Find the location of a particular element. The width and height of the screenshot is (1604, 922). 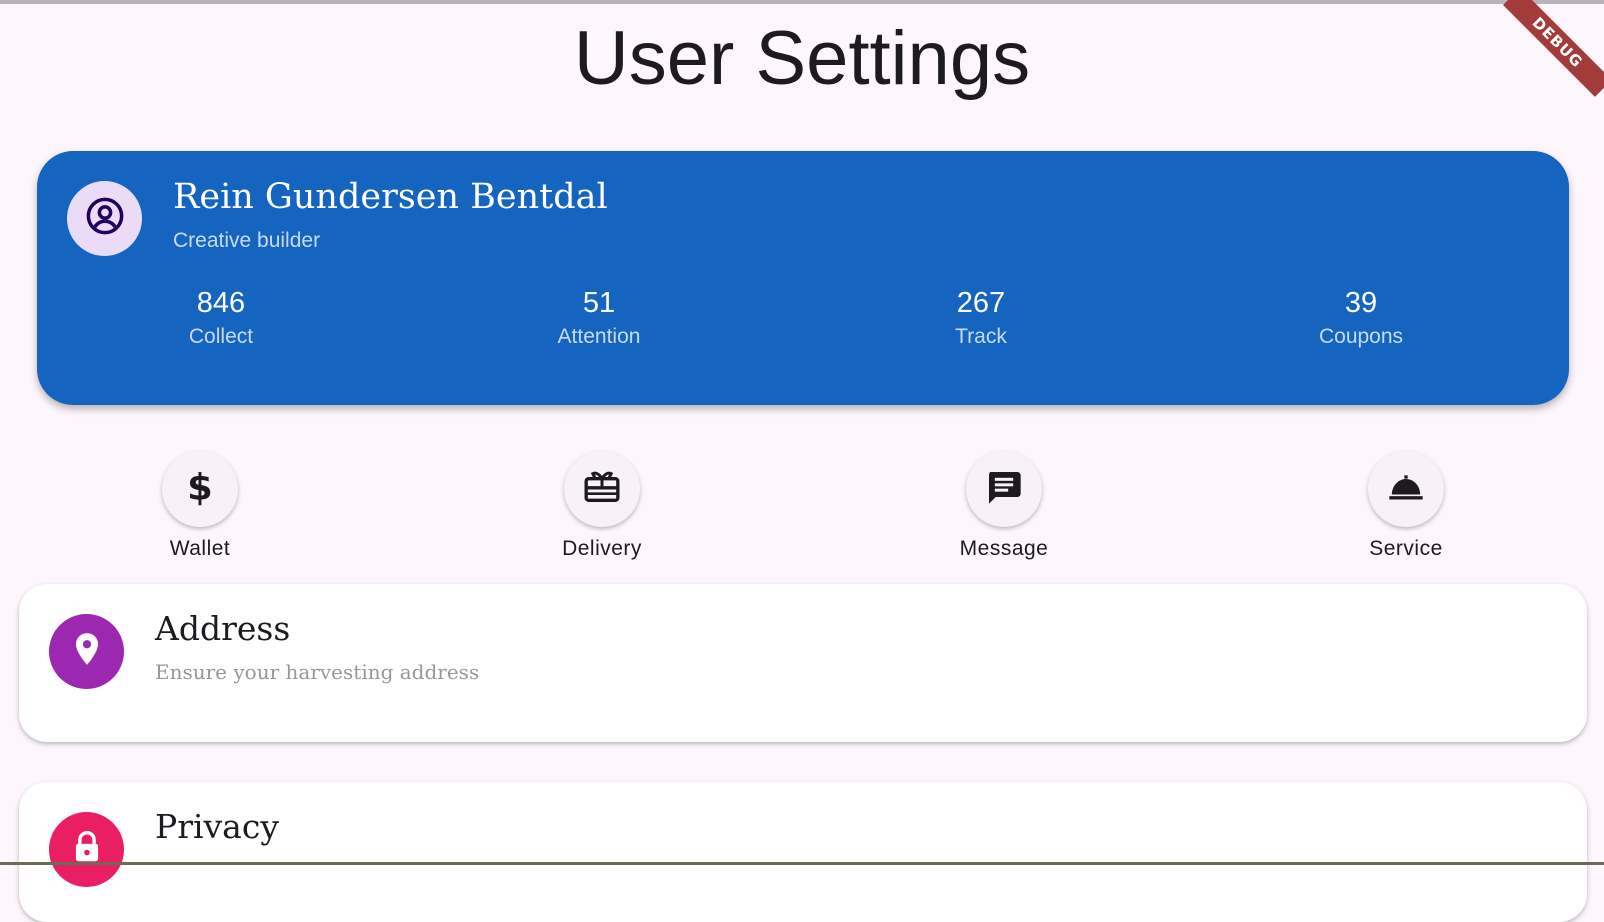

avatar is located at coordinates (104, 218).